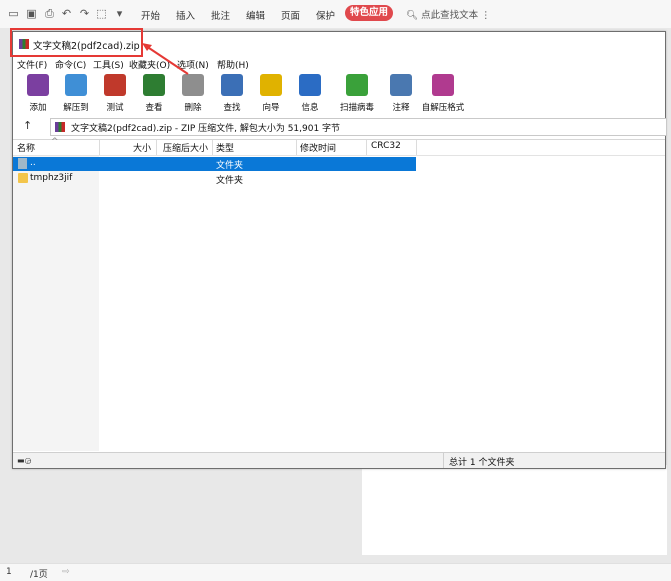  I want to click on tab-protect: 保护, so click(325, 15).